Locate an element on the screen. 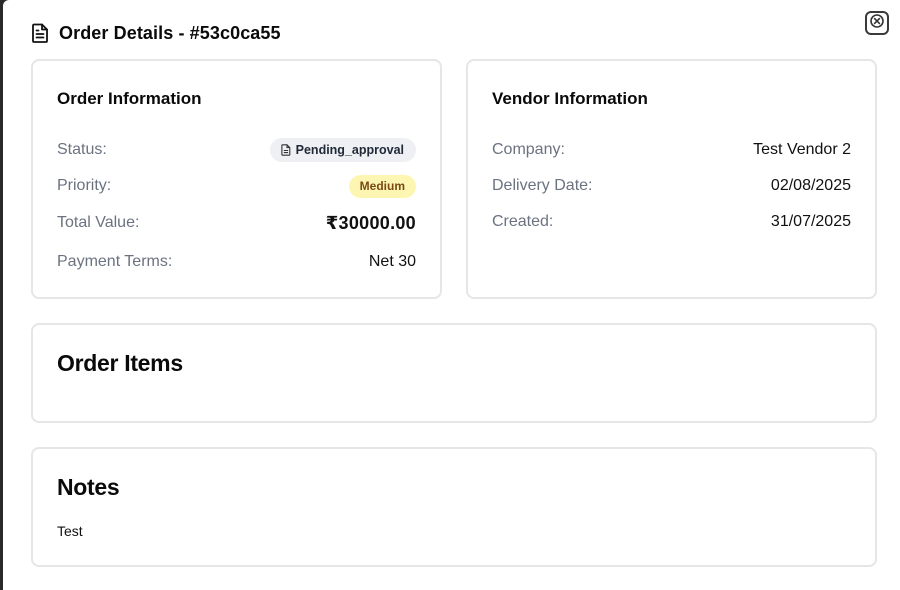 The height and width of the screenshot is (590, 900). notes-text: Test is located at coordinates (70, 531).